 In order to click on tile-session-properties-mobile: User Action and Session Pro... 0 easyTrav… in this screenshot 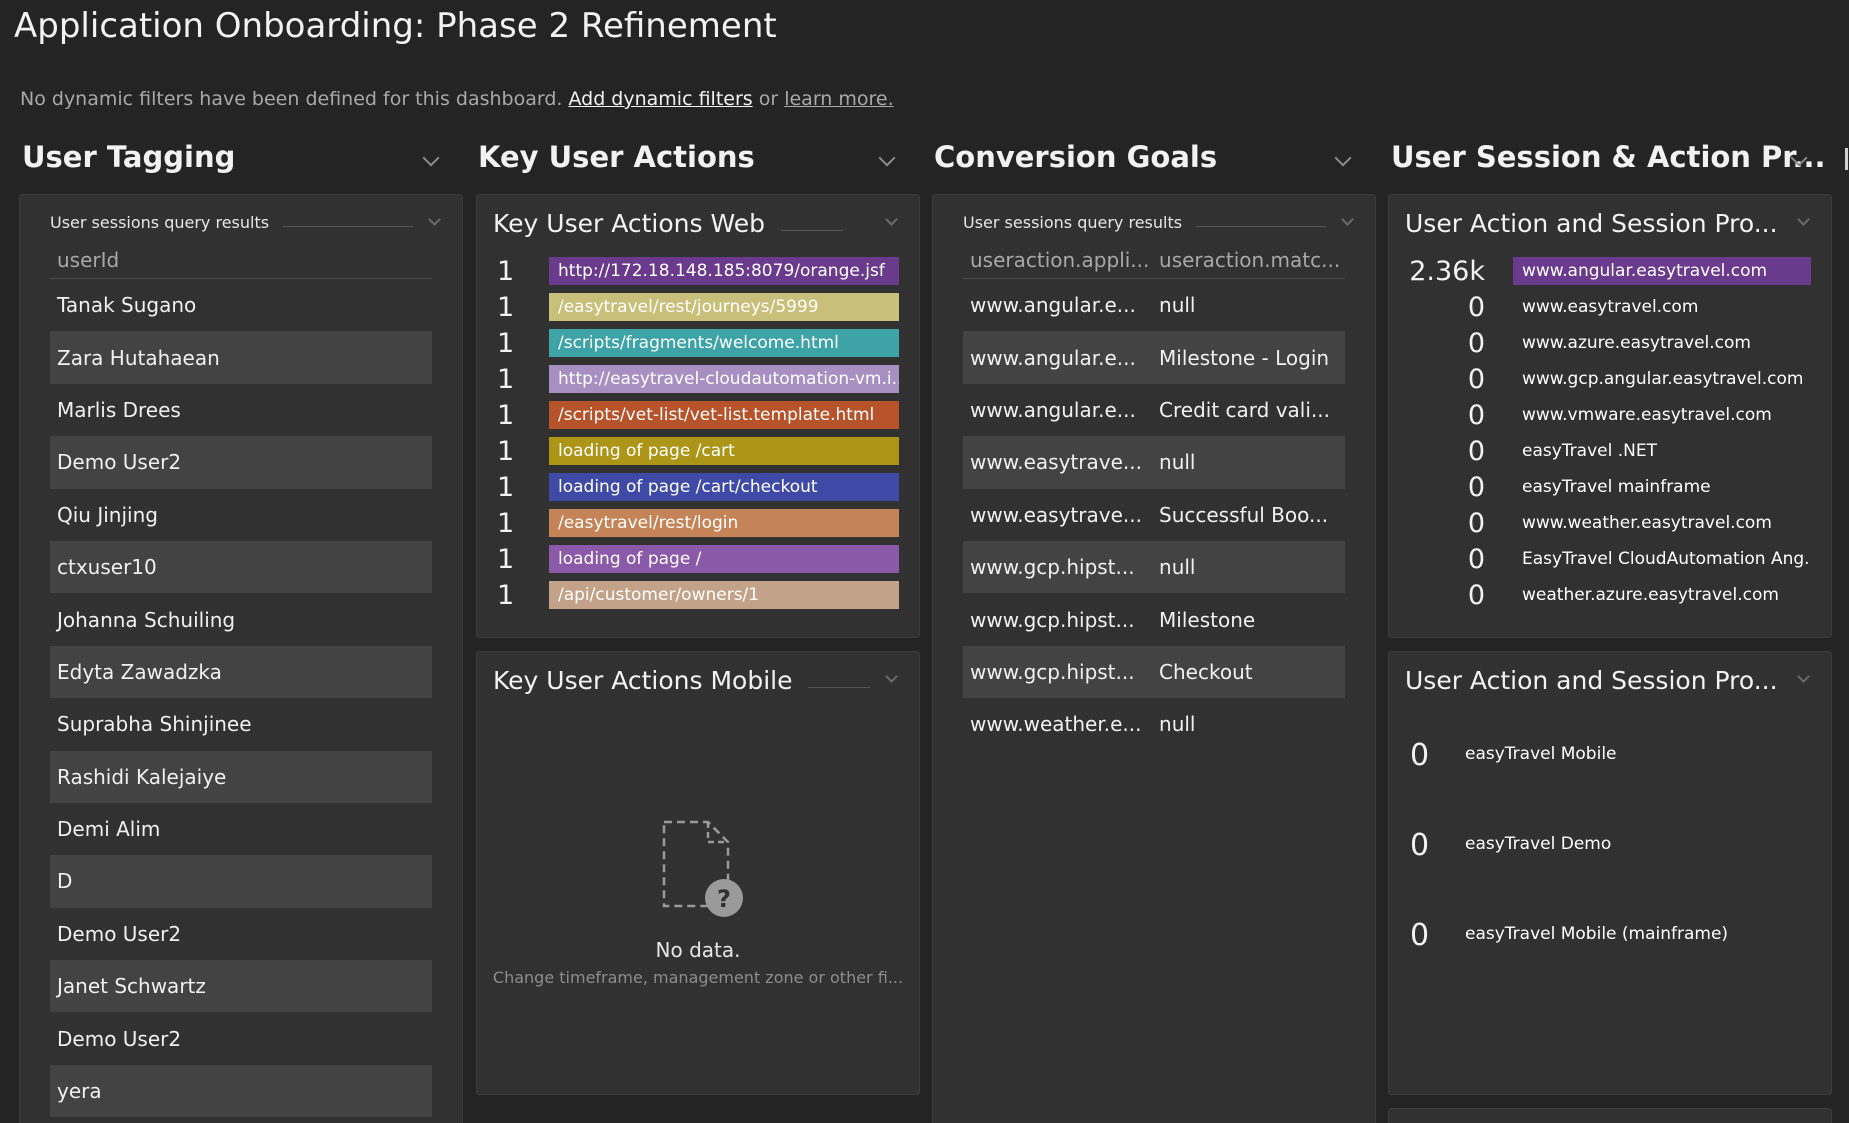, I will do `click(1610, 873)`.